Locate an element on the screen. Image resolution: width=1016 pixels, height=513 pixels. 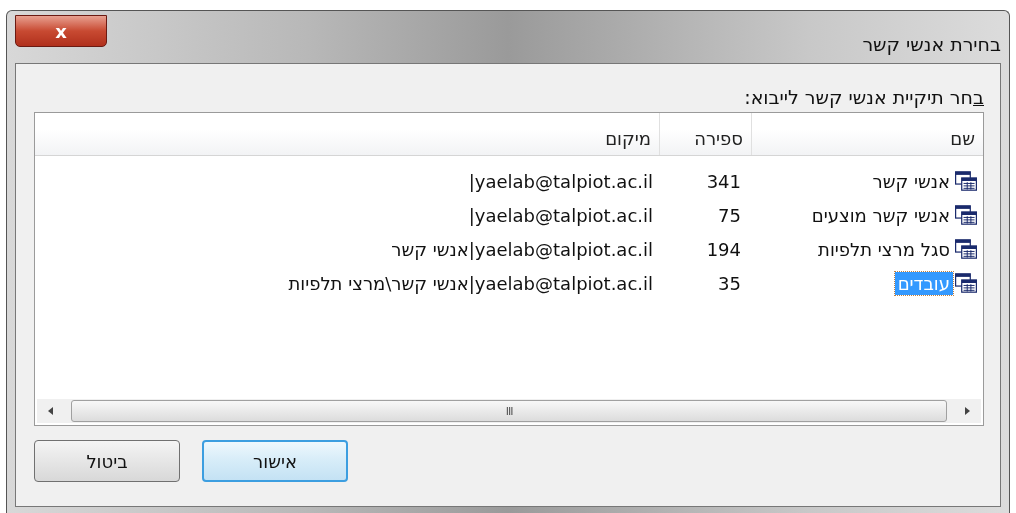
scroll-left-icon is located at coordinates (51, 411).